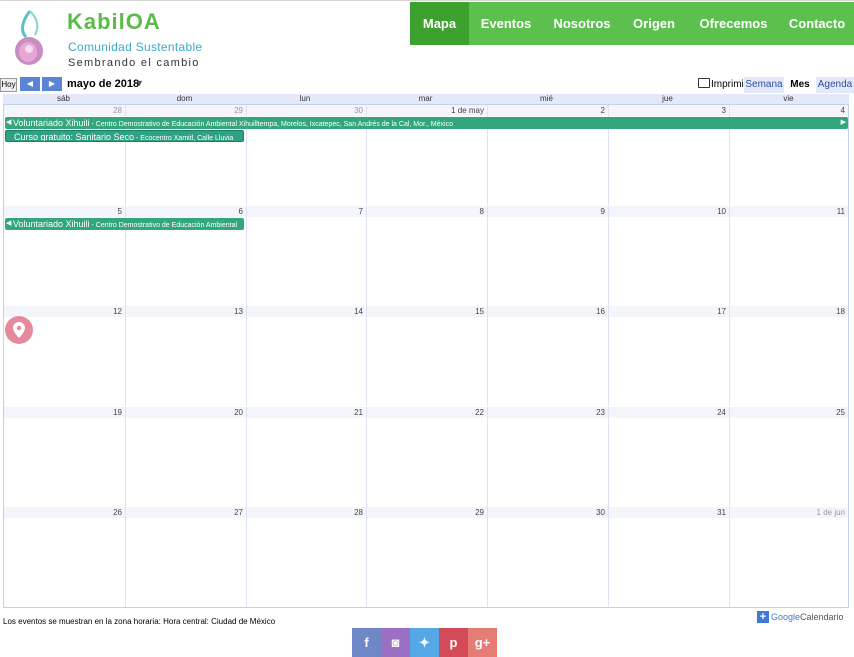 The height and width of the screenshot is (657, 854). I want to click on chevron-right-icon: ▶, so click(52, 83).